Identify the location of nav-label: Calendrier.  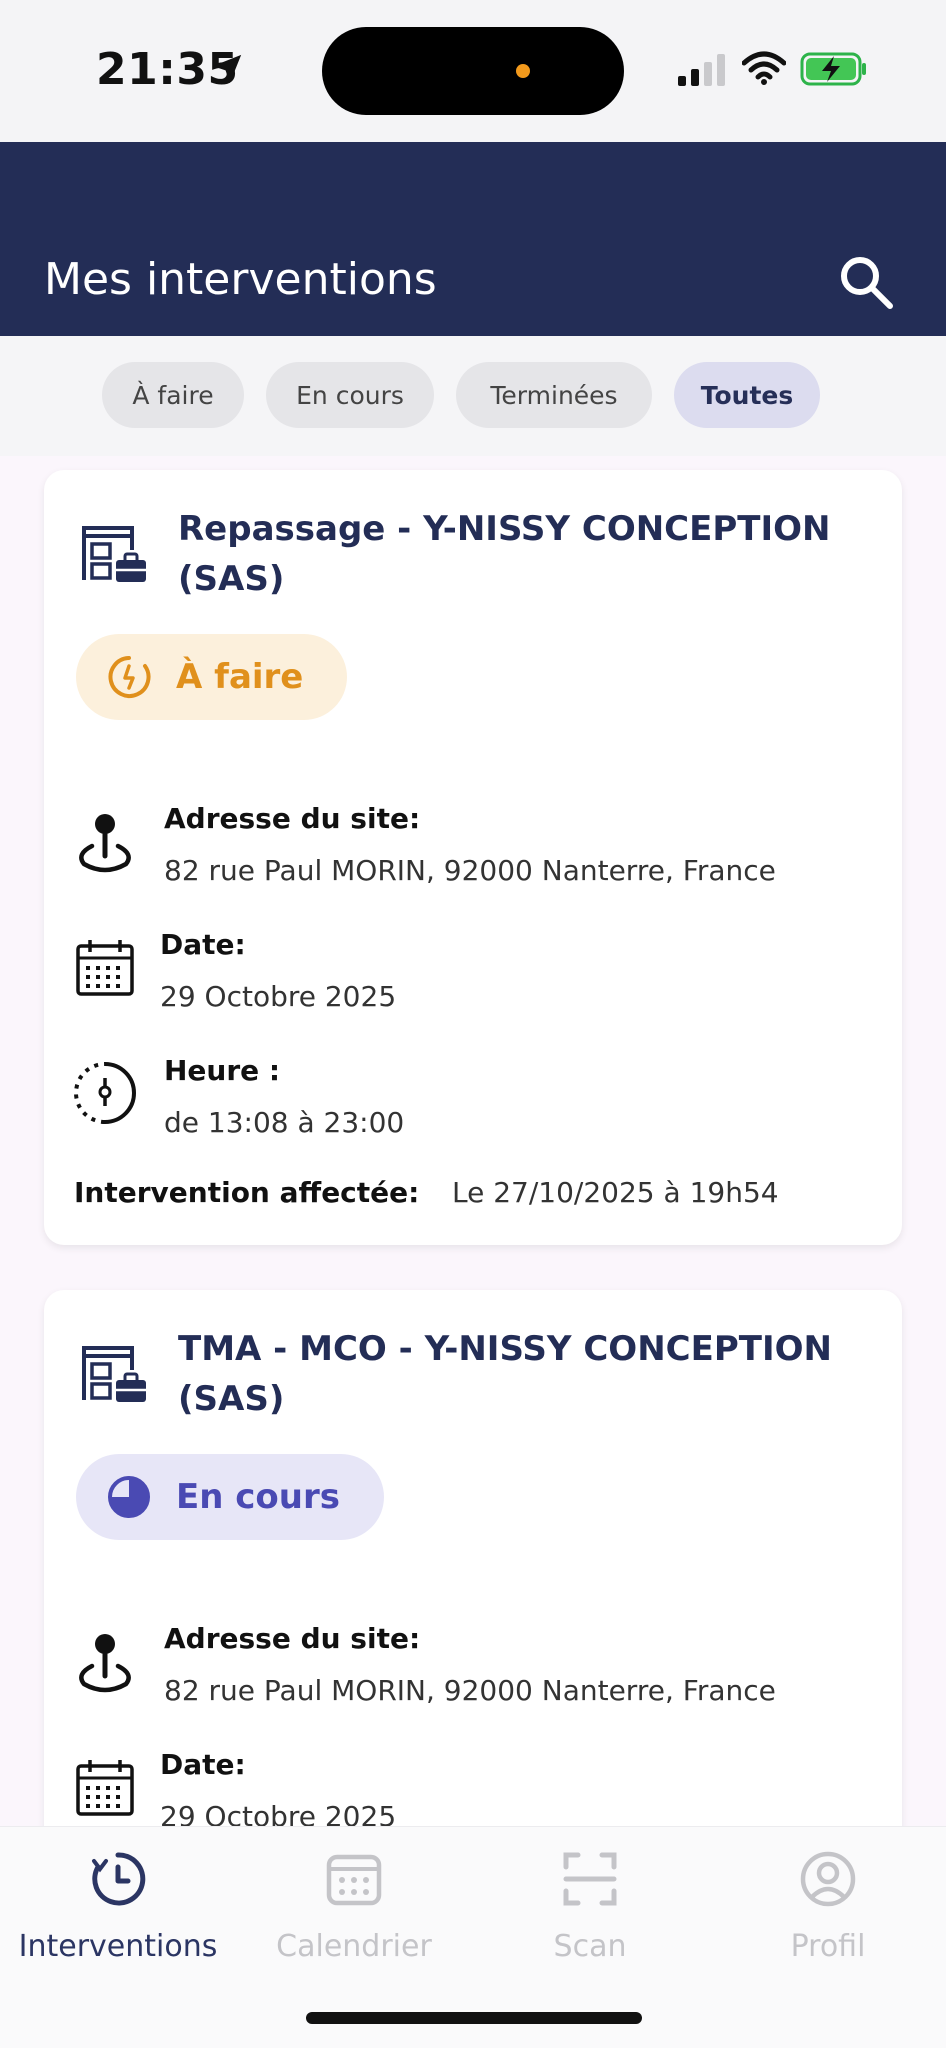
(354, 1946).